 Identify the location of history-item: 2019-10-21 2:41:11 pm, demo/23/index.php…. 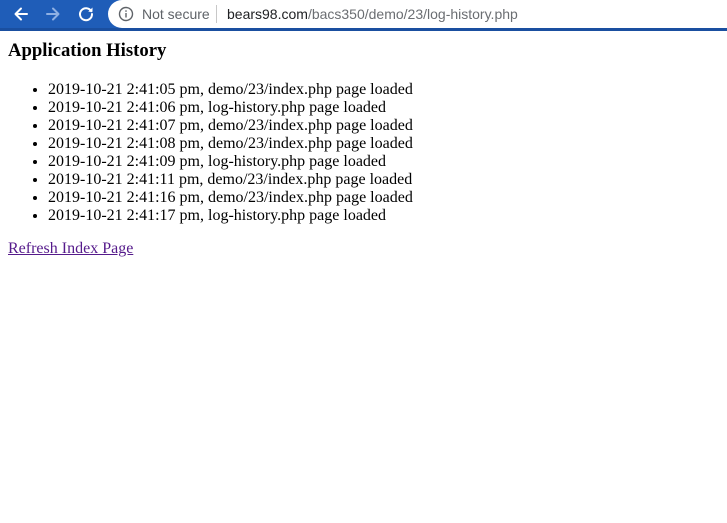
(230, 180).